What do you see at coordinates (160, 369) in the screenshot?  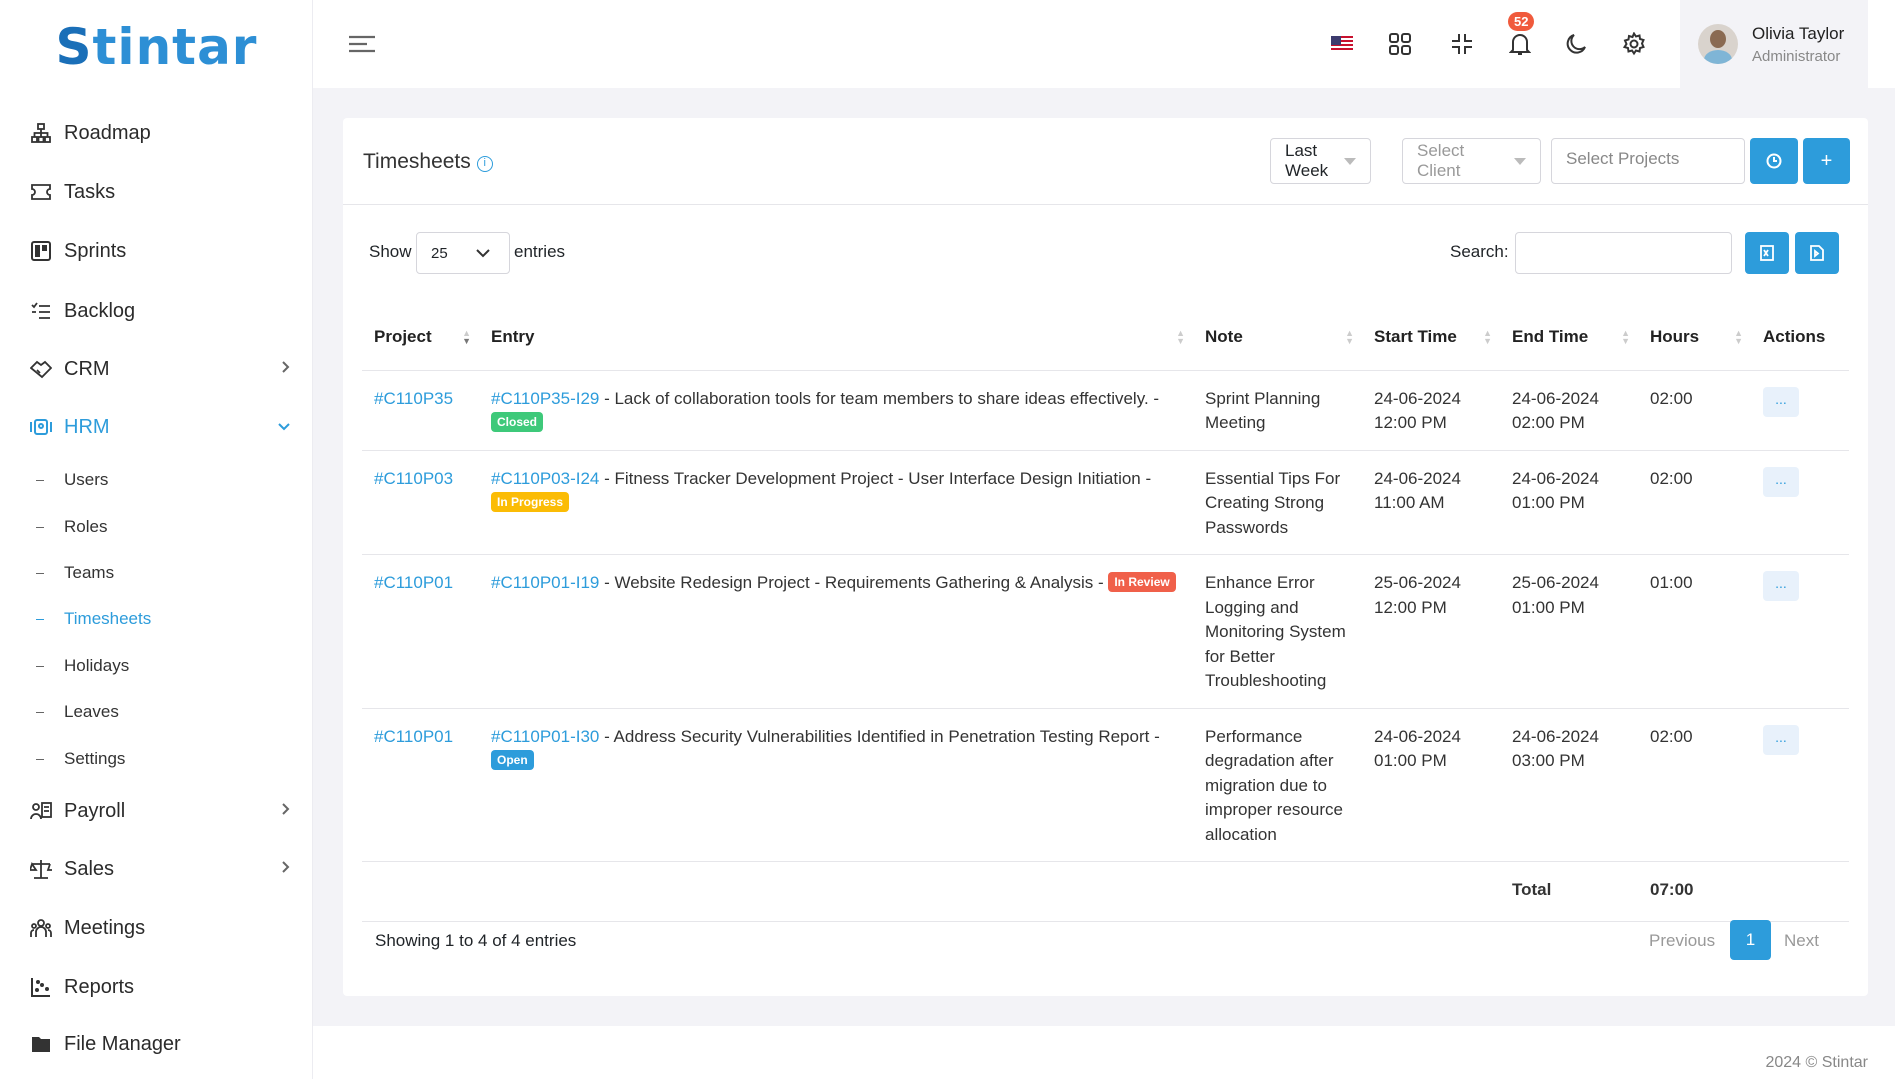 I see `sidebar-item-crm: CRM` at bounding box center [160, 369].